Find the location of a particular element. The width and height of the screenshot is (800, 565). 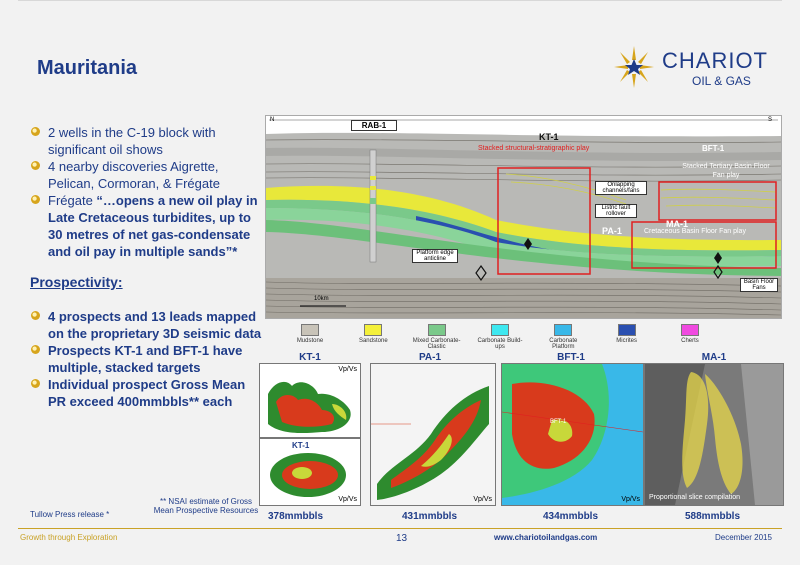

website-link: www.chariotoilandgas.com is located at coordinates (545, 537).